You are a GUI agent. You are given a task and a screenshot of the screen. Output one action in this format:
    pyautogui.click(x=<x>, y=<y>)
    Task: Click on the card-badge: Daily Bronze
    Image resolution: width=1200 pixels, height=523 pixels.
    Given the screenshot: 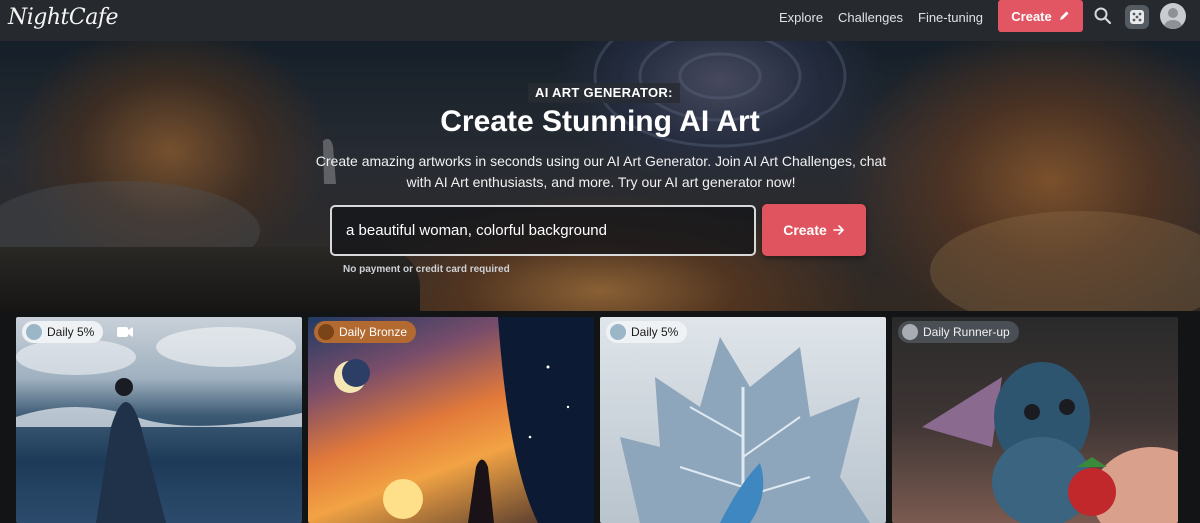 What is the action you would take?
    pyautogui.click(x=365, y=332)
    